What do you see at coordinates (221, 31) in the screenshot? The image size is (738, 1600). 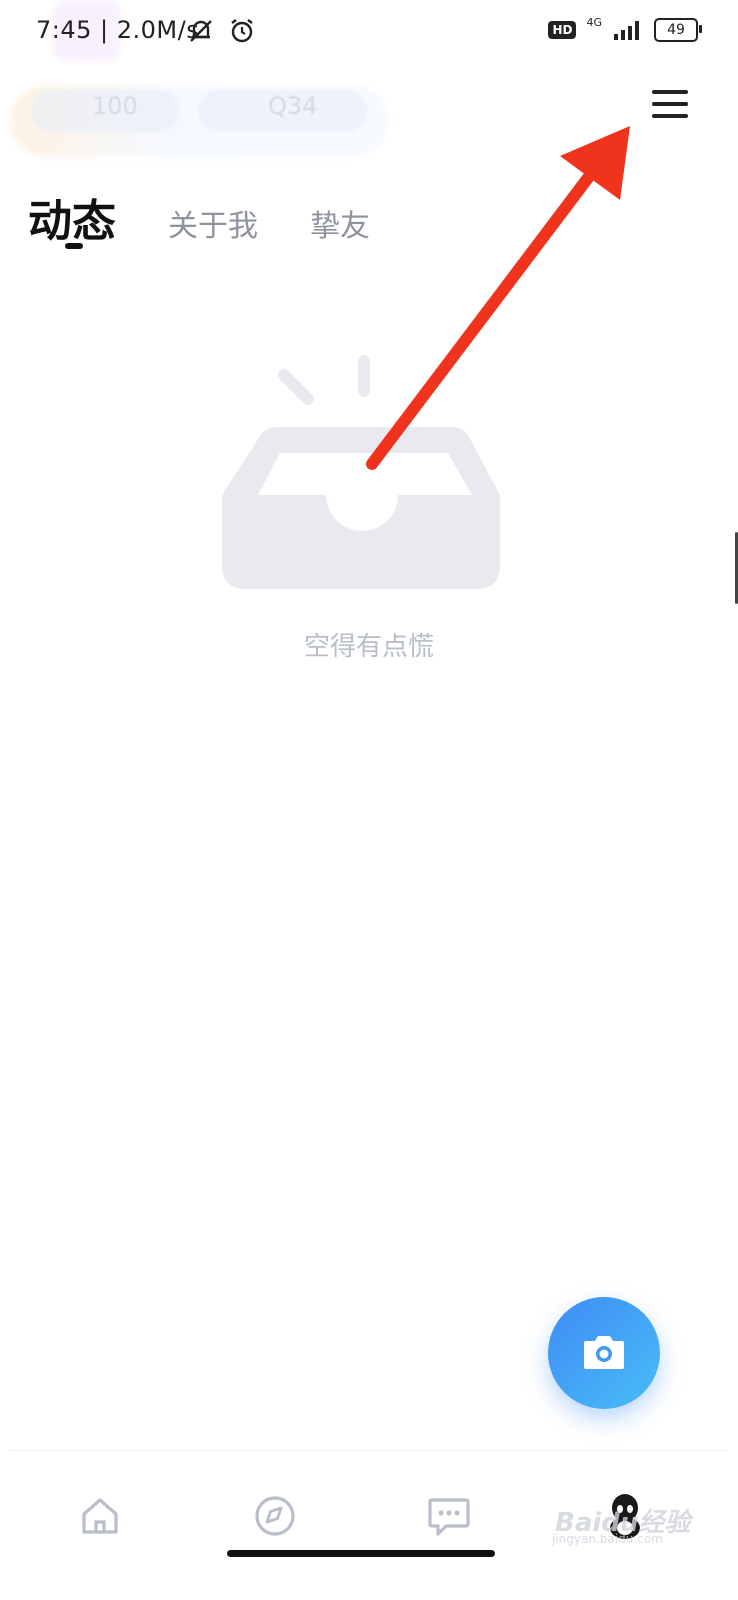 I see `status-icons` at bounding box center [221, 31].